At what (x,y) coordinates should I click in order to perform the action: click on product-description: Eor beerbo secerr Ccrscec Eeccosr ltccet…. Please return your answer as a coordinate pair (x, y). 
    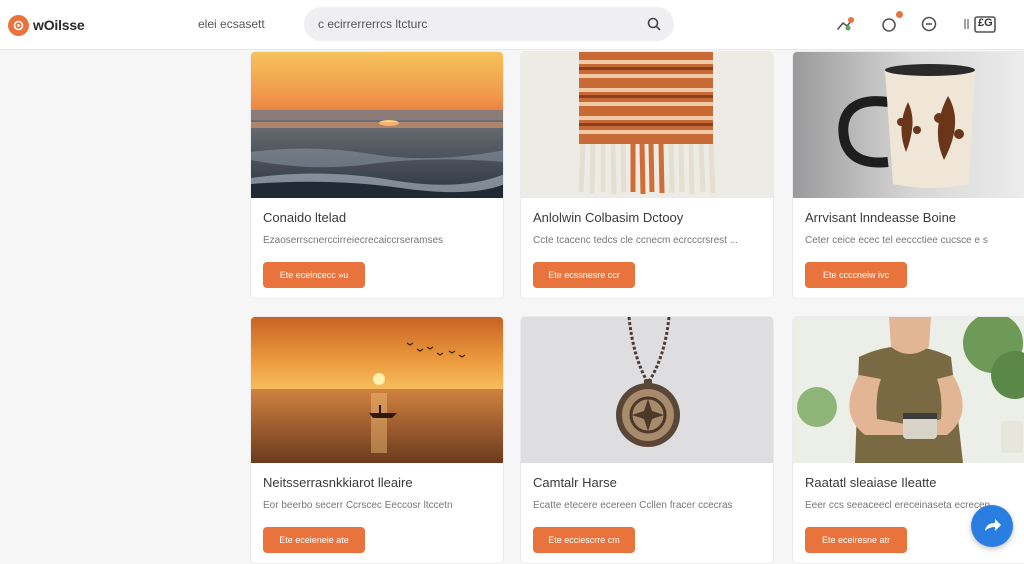
    Looking at the image, I should click on (358, 505).